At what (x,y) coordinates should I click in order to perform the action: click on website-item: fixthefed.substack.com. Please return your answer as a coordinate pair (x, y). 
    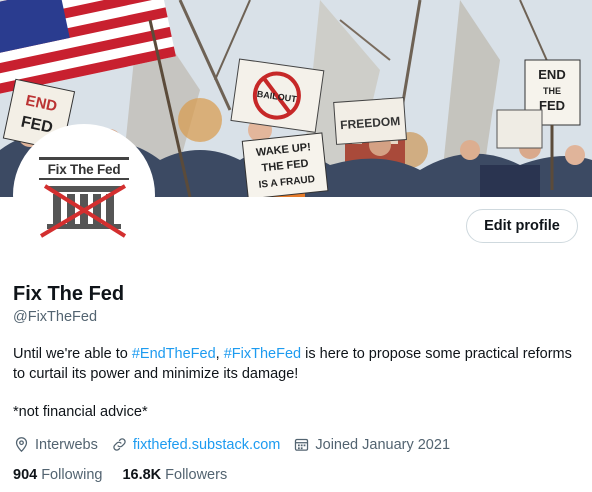
    Looking at the image, I should click on (196, 444).